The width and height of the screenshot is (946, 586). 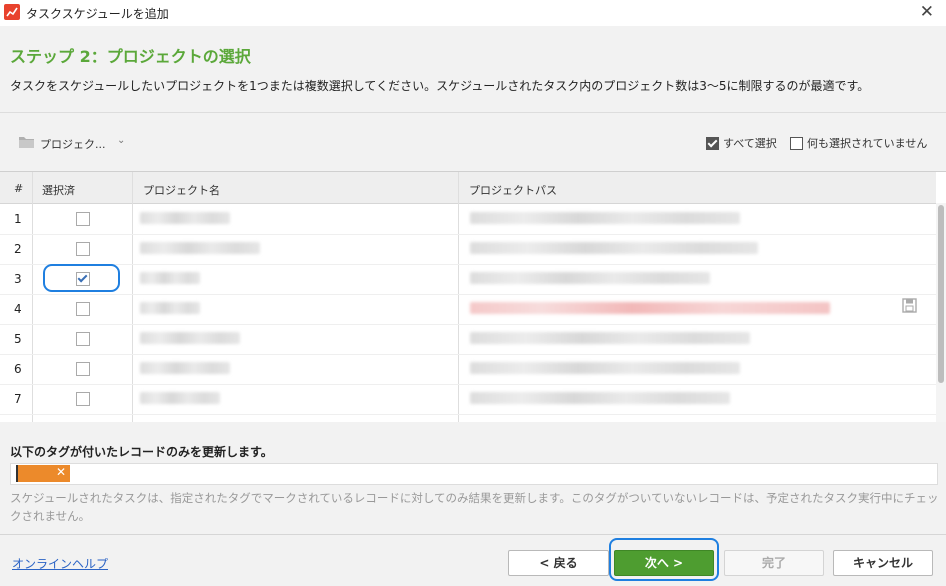 I want to click on save-icon, so click(x=909, y=305).